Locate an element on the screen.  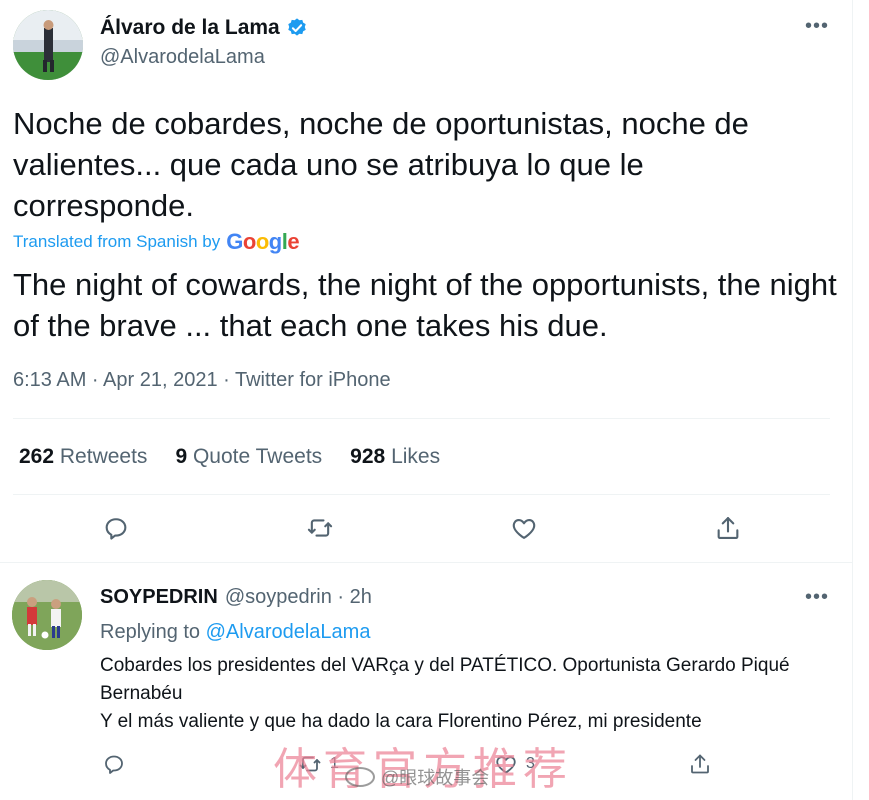
reply-like-button: 3 is located at coordinates (514, 764).